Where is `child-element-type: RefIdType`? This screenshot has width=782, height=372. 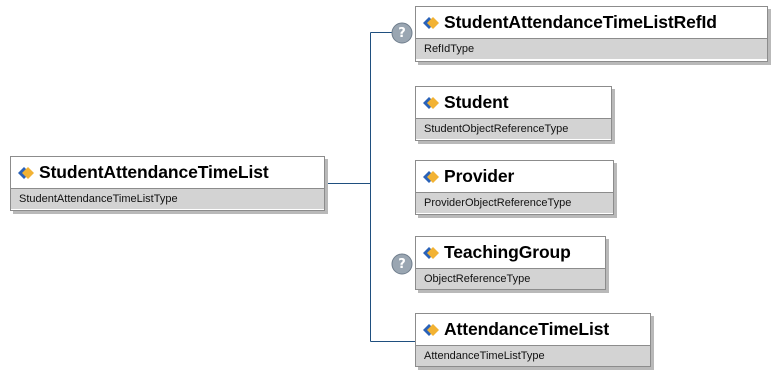
child-element-type: RefIdType is located at coordinates (591, 48).